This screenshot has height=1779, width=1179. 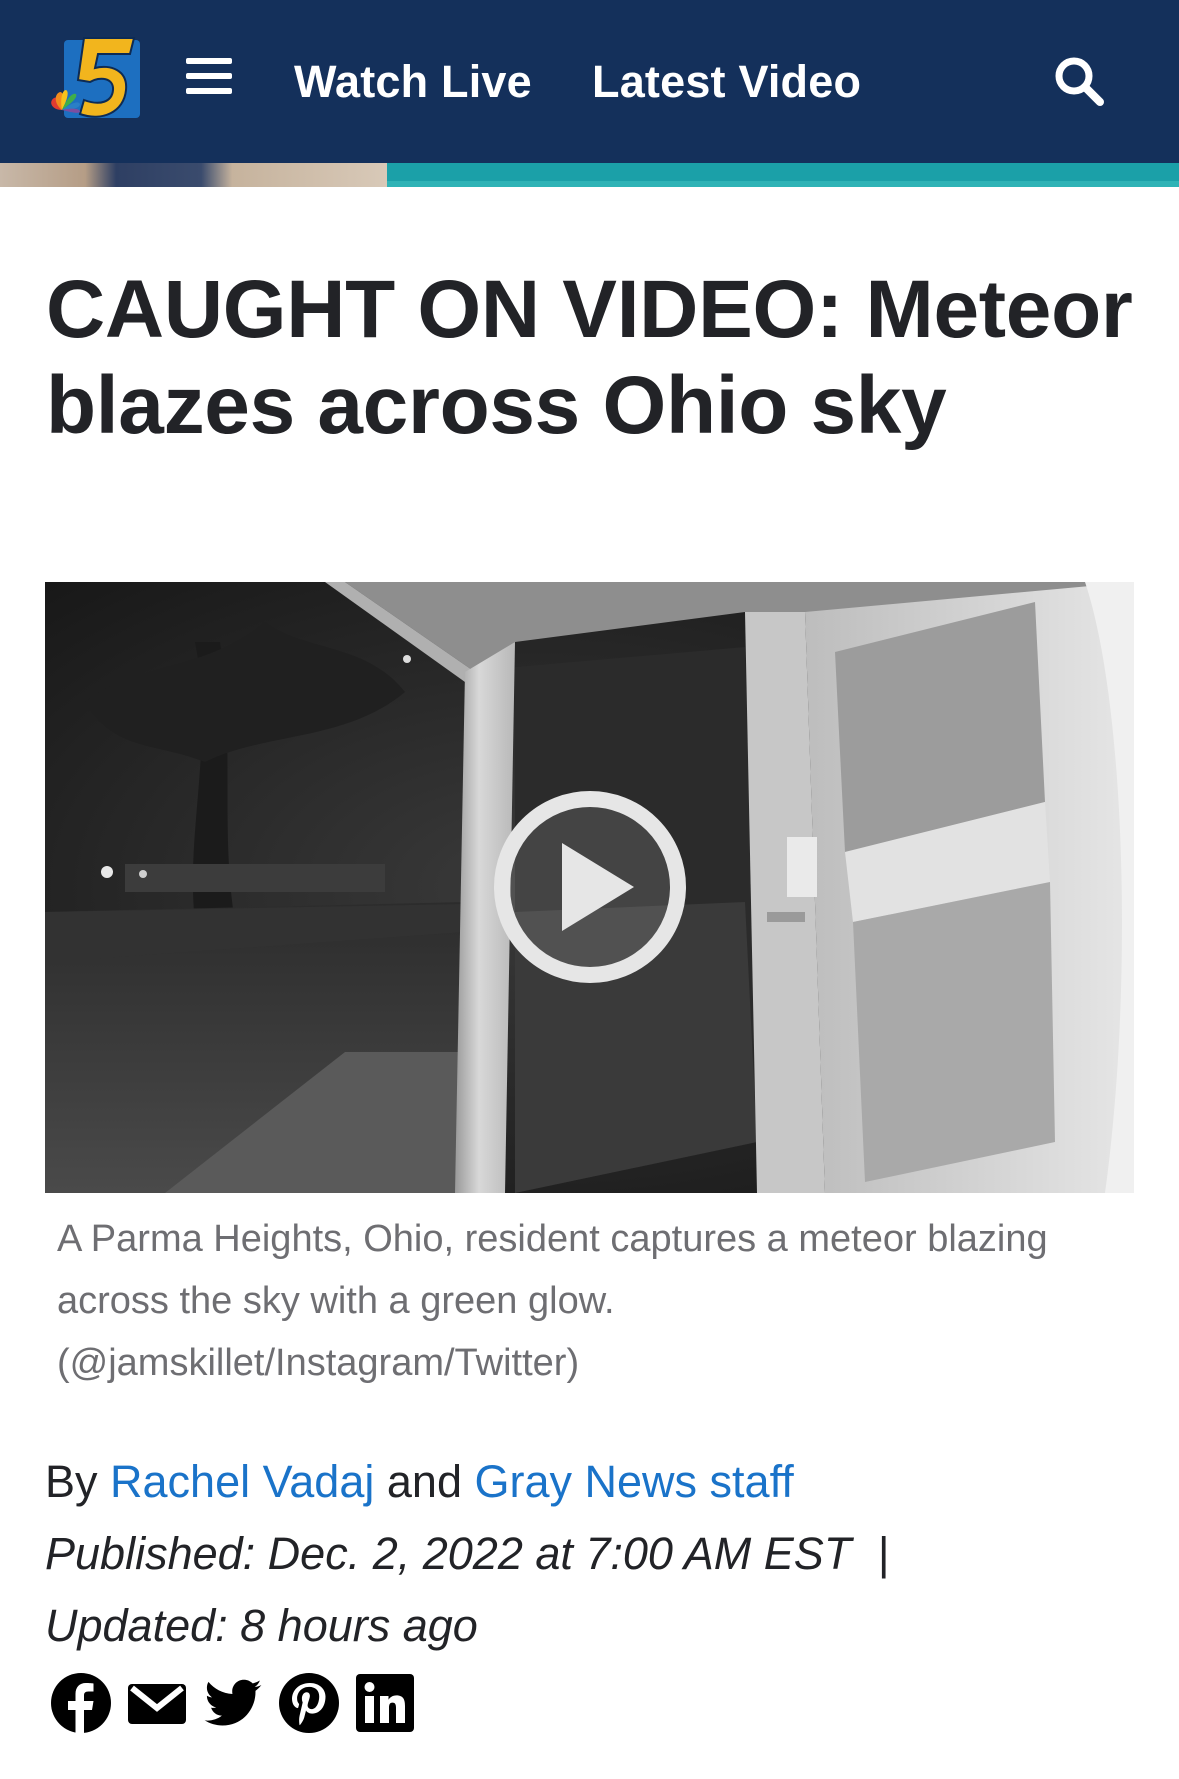 I want to click on nav-watch-live: Watch Live, so click(x=413, y=82).